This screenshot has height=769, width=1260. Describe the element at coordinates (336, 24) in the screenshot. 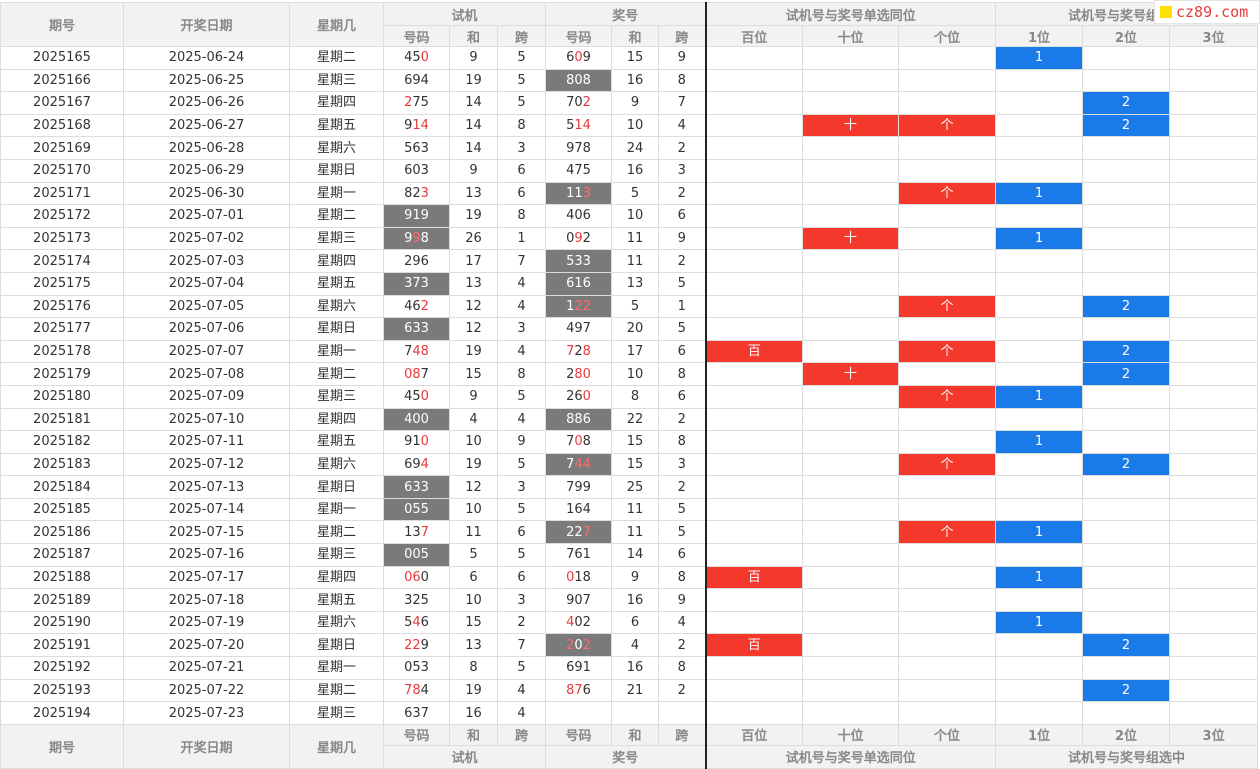

I see `col-header-weekday: 星期几` at that location.